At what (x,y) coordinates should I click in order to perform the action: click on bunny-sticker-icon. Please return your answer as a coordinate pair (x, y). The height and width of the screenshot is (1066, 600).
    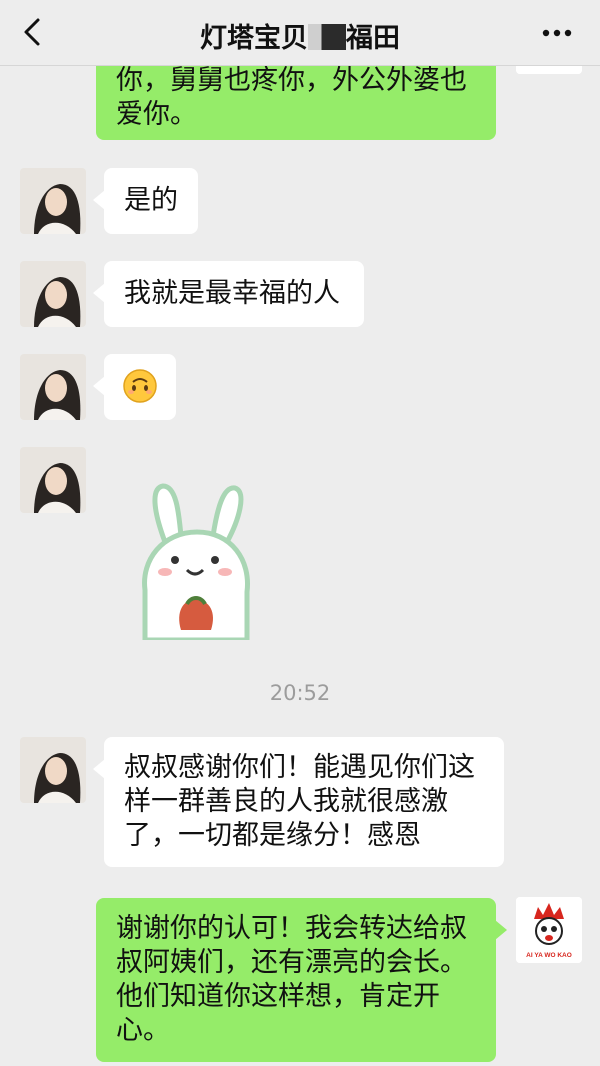
    Looking at the image, I should click on (196, 563).